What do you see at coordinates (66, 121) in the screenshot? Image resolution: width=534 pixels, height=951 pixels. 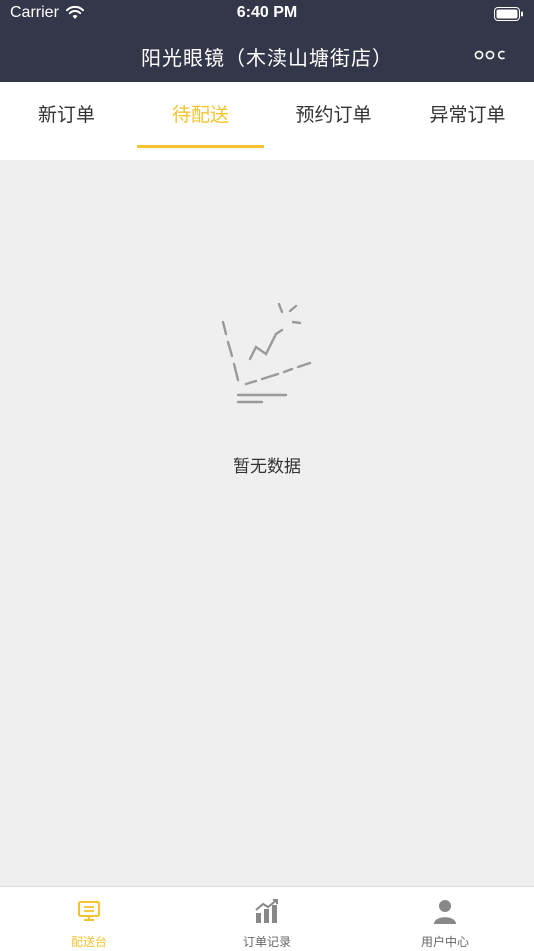 I see `tab-new-orders: 新订单` at bounding box center [66, 121].